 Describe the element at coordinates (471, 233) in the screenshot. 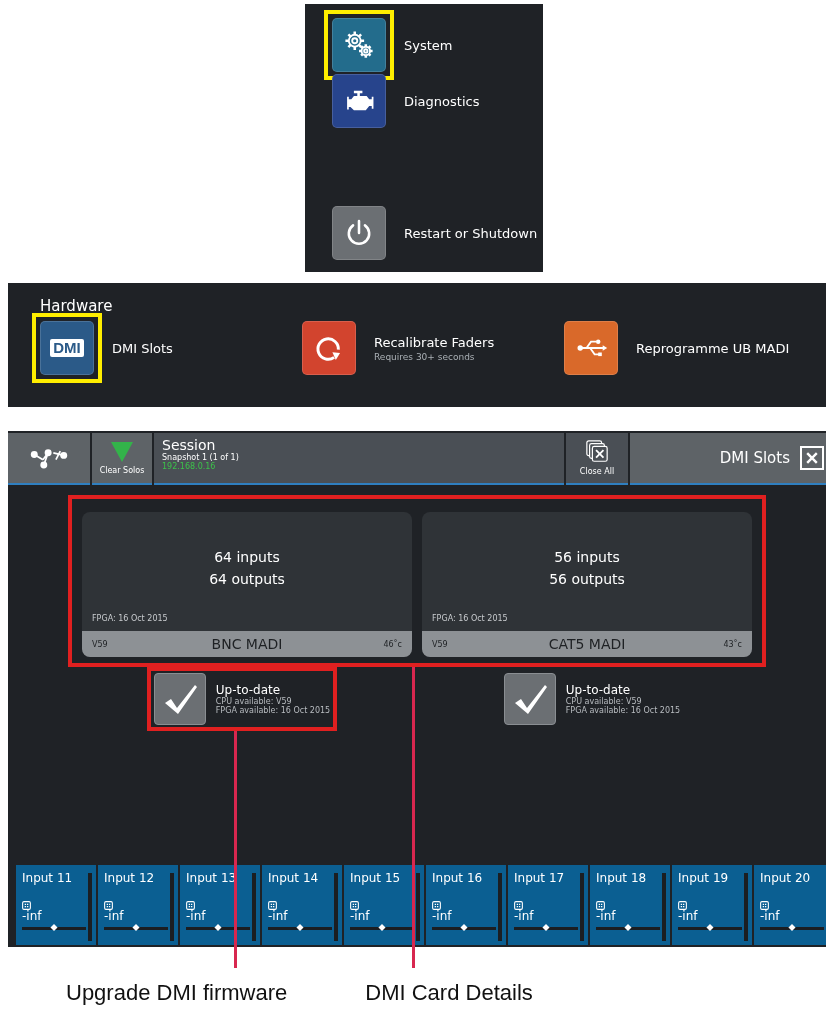

I see `menu-label: Restart or Shutdown` at that location.